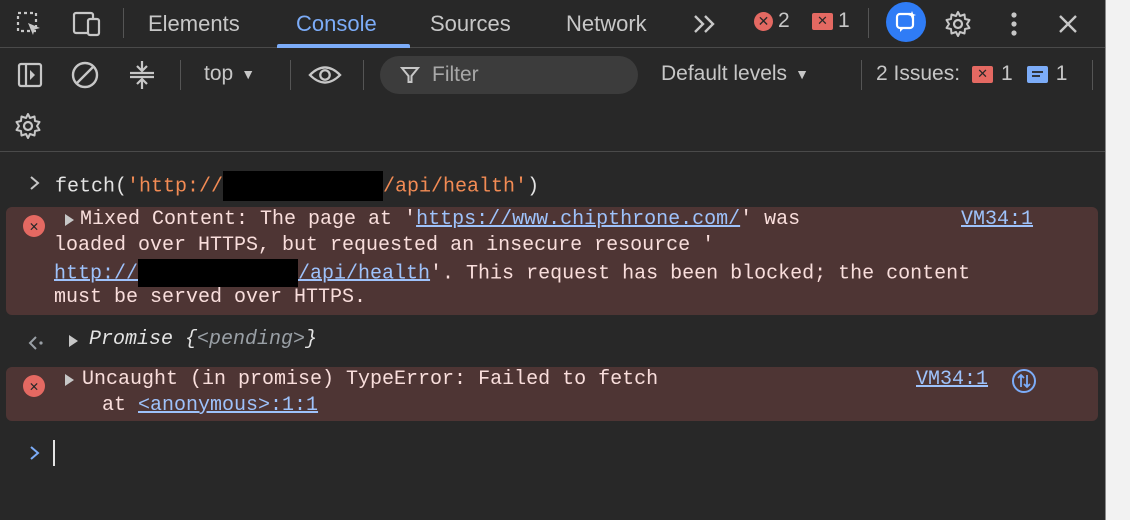 Image resolution: width=1130 pixels, height=520 pixels. I want to click on devtools-tab-bar: Elements Console Sources Network ✕ 2 ✕ 1, so click(552, 24).